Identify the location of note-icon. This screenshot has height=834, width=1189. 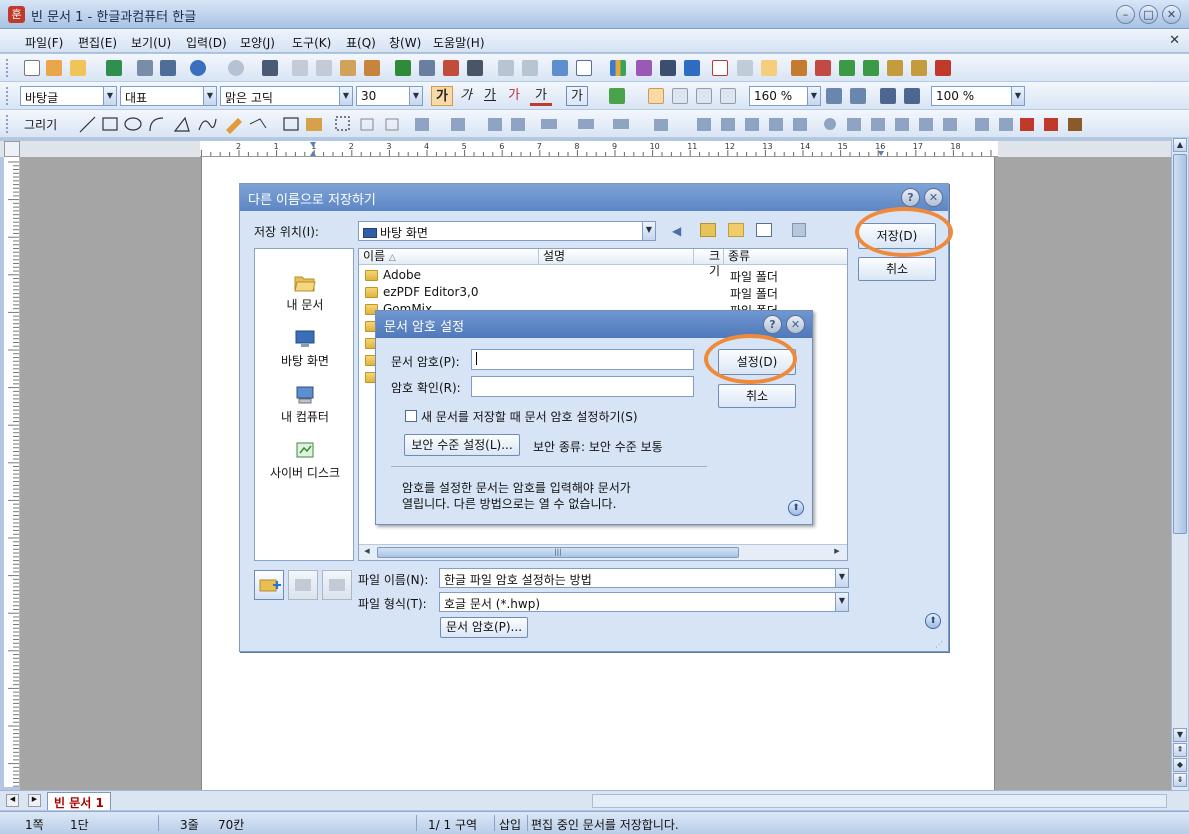
(769, 68).